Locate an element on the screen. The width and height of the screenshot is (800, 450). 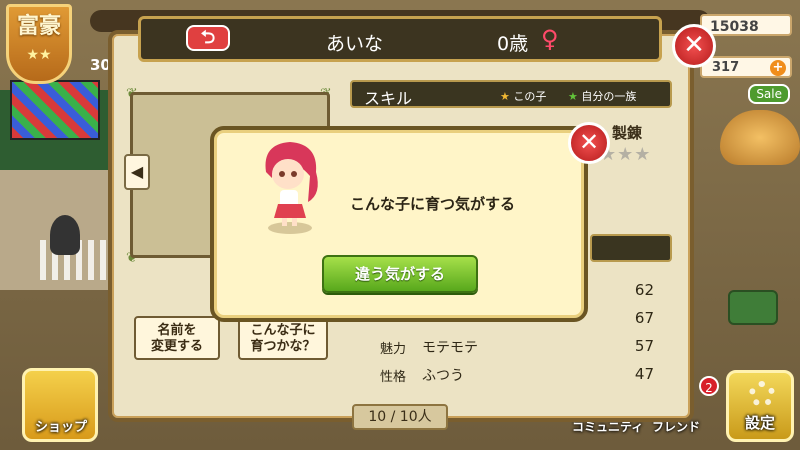
house-roof is located at coordinates (55, 110).